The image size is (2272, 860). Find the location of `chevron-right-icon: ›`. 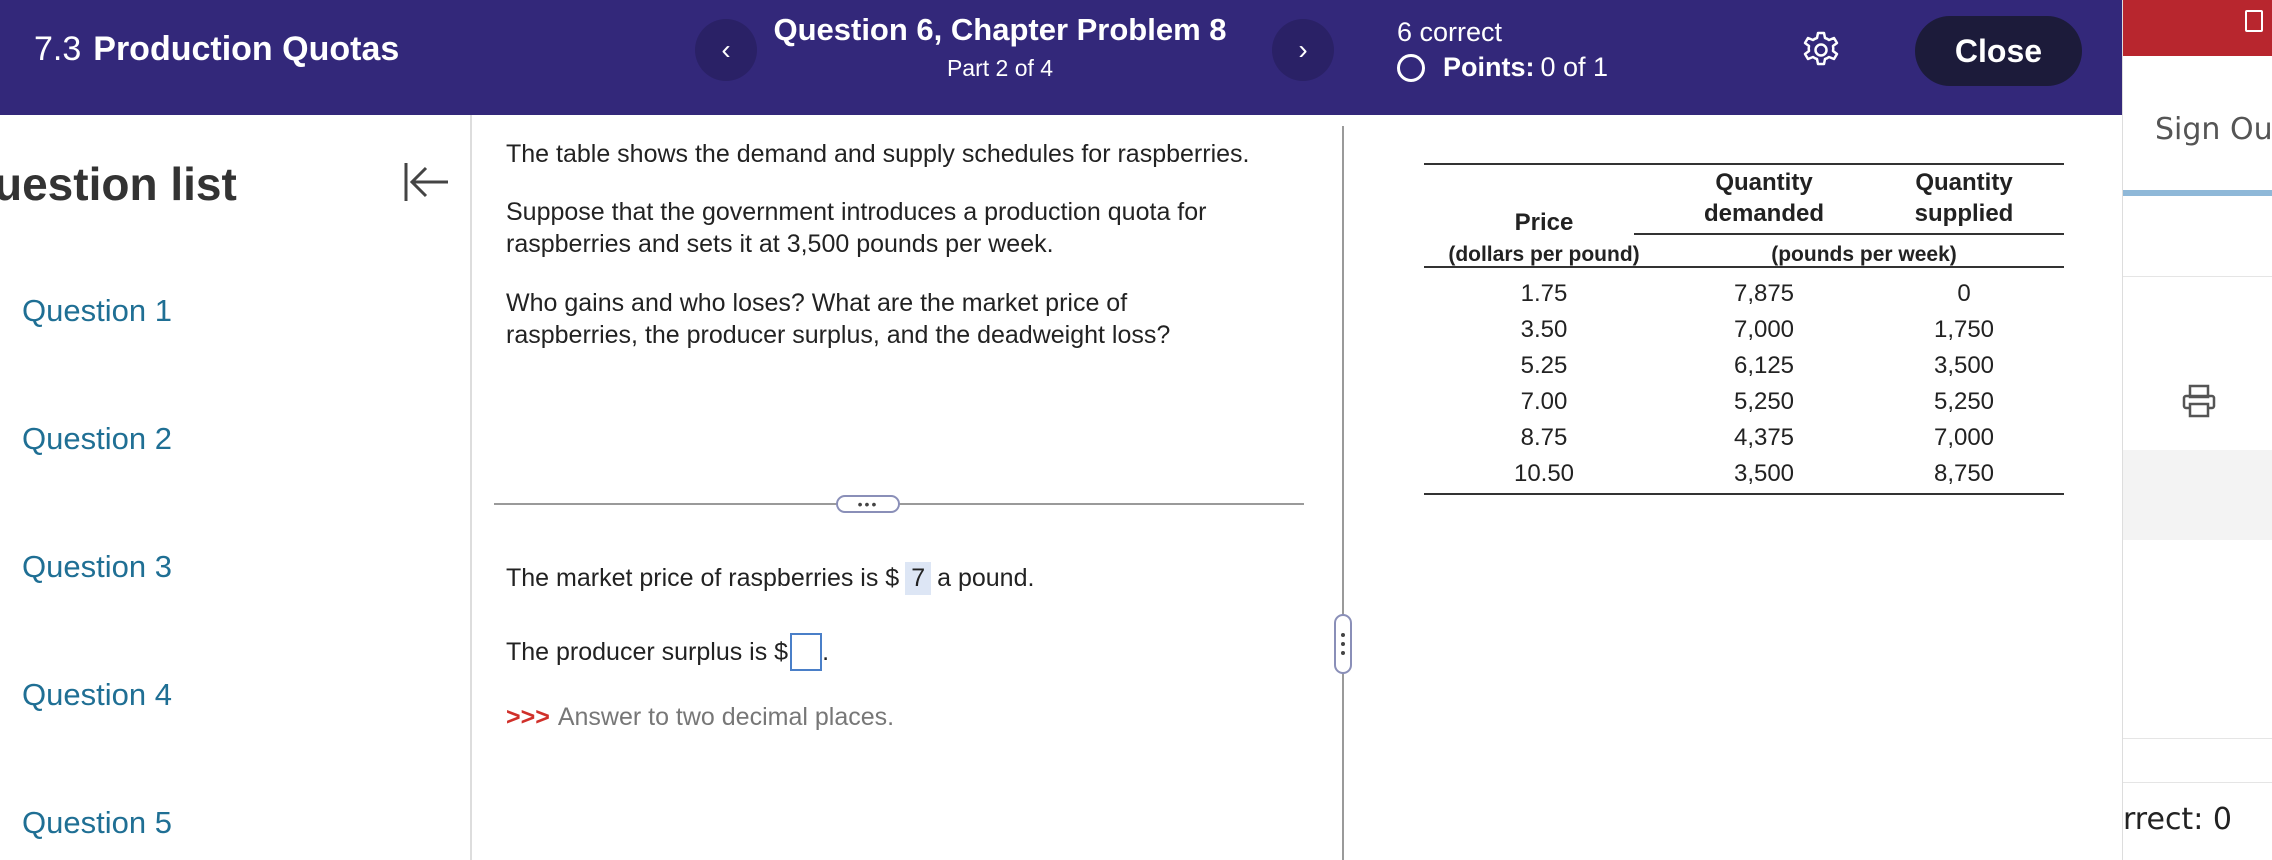

chevron-right-icon: › is located at coordinates (1303, 49).